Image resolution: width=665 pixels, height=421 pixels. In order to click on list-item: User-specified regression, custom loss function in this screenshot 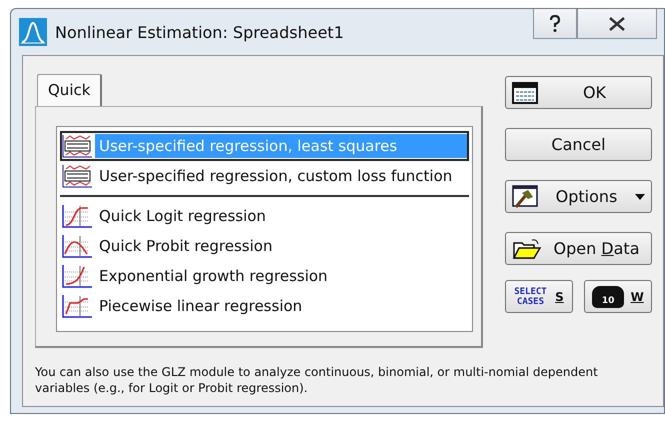, I will do `click(282, 176)`.